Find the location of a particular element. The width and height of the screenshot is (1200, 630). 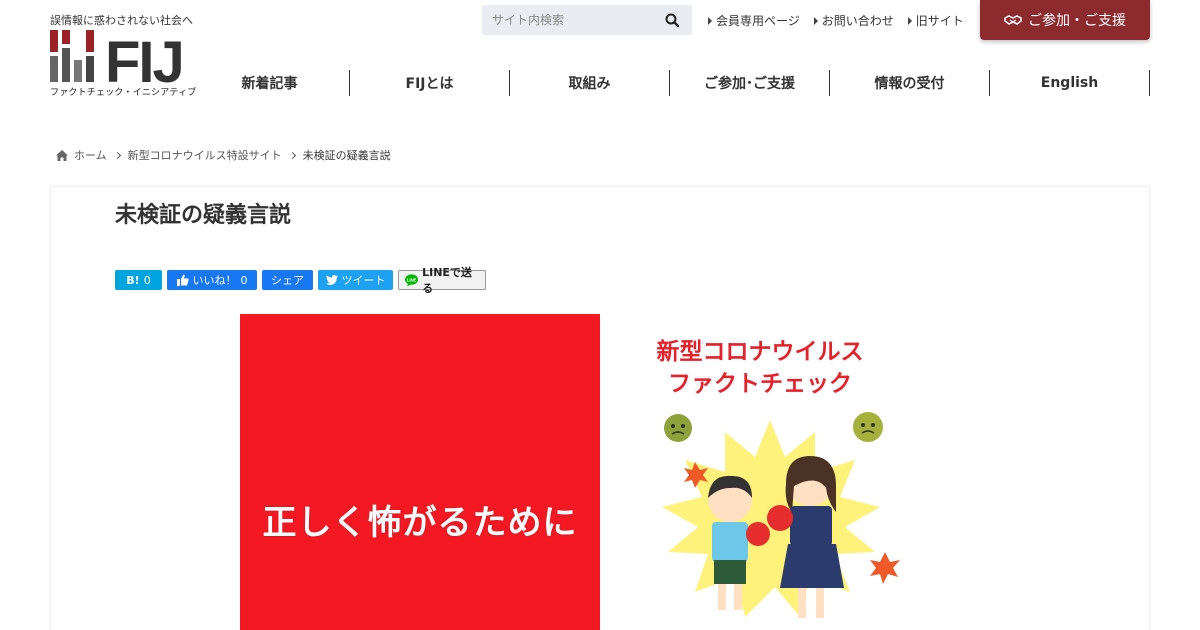

nav-item-join-support: ご参加･ご支援 is located at coordinates (750, 83).